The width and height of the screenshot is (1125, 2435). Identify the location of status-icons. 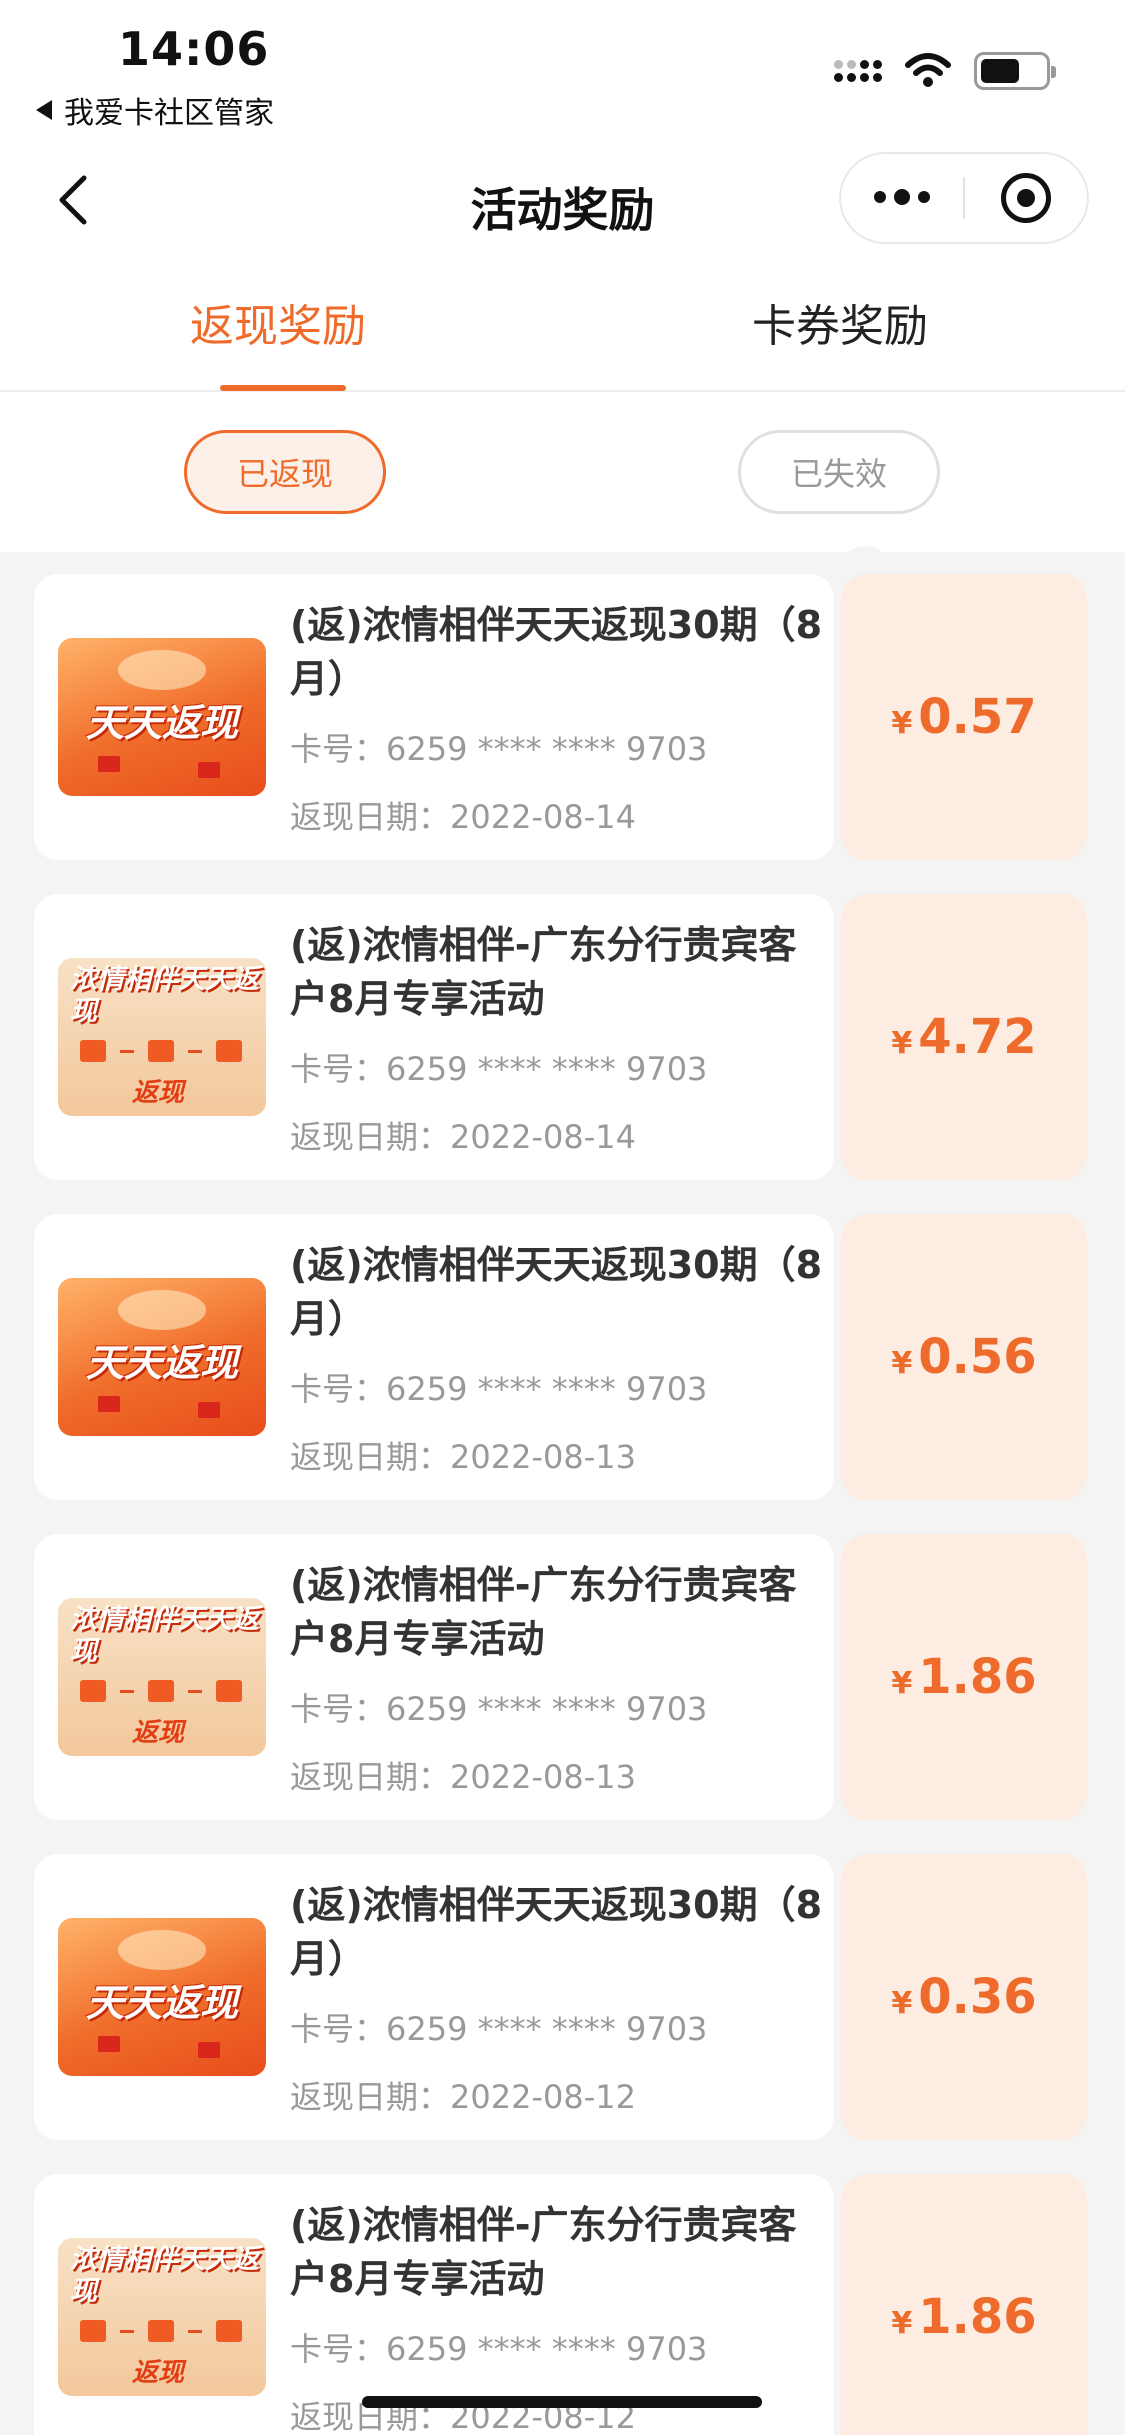
(945, 71).